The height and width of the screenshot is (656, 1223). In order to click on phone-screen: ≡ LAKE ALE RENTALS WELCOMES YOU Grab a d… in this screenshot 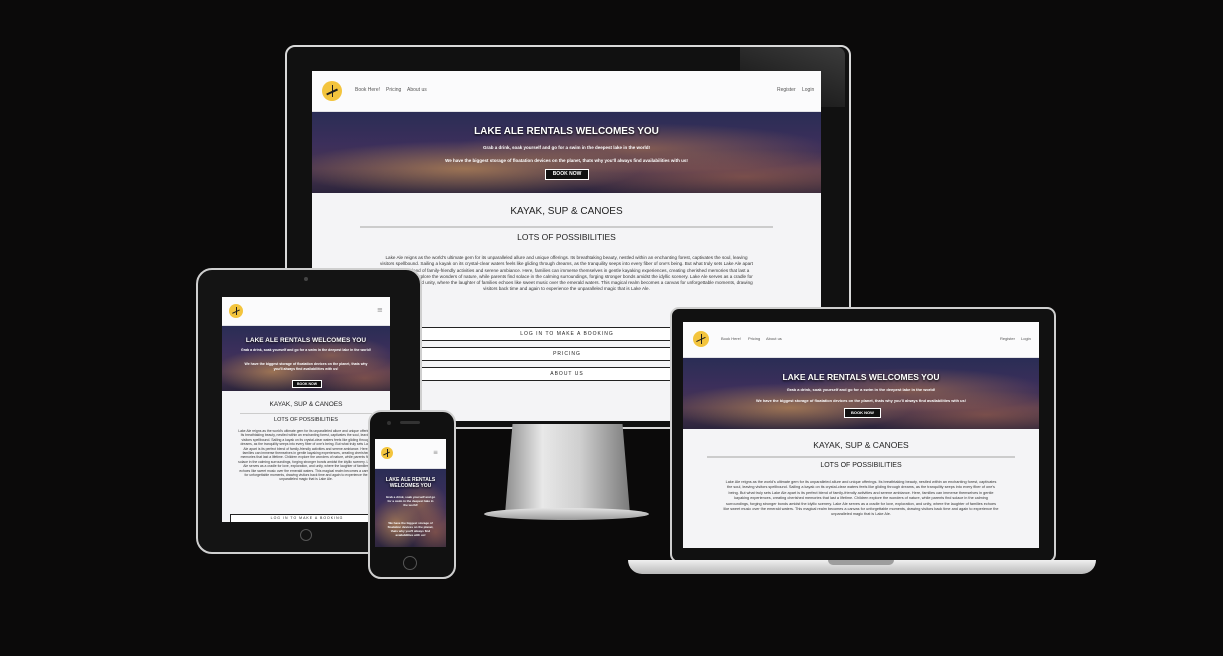, I will do `click(410, 493)`.